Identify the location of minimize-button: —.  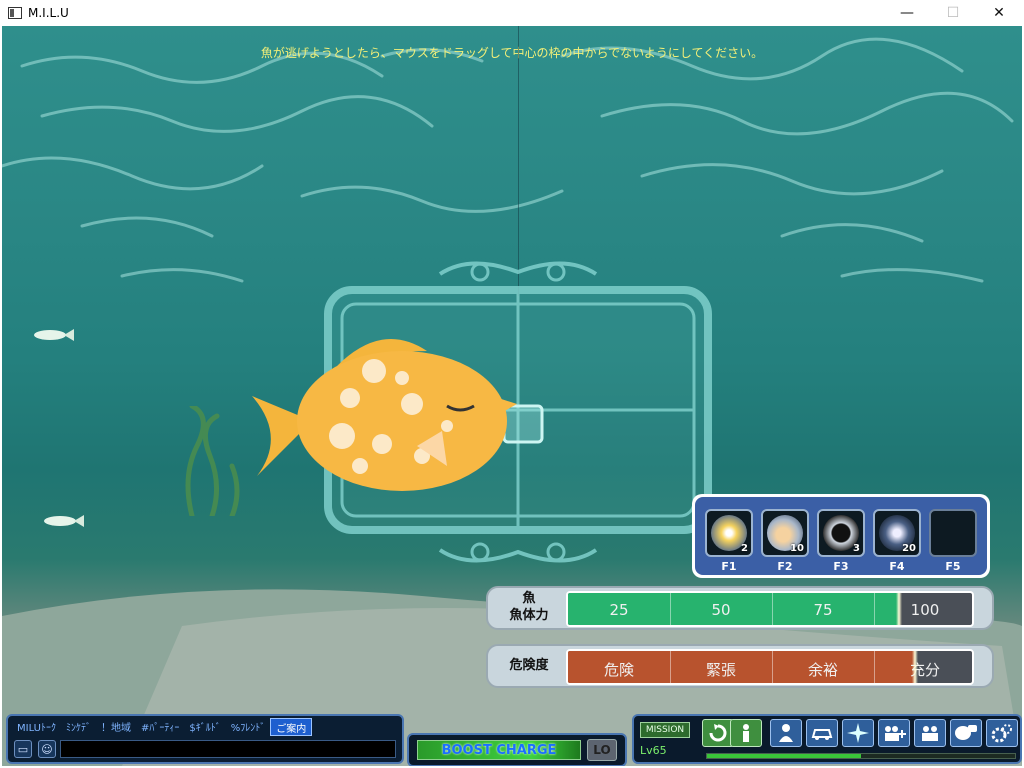
(907, 13).